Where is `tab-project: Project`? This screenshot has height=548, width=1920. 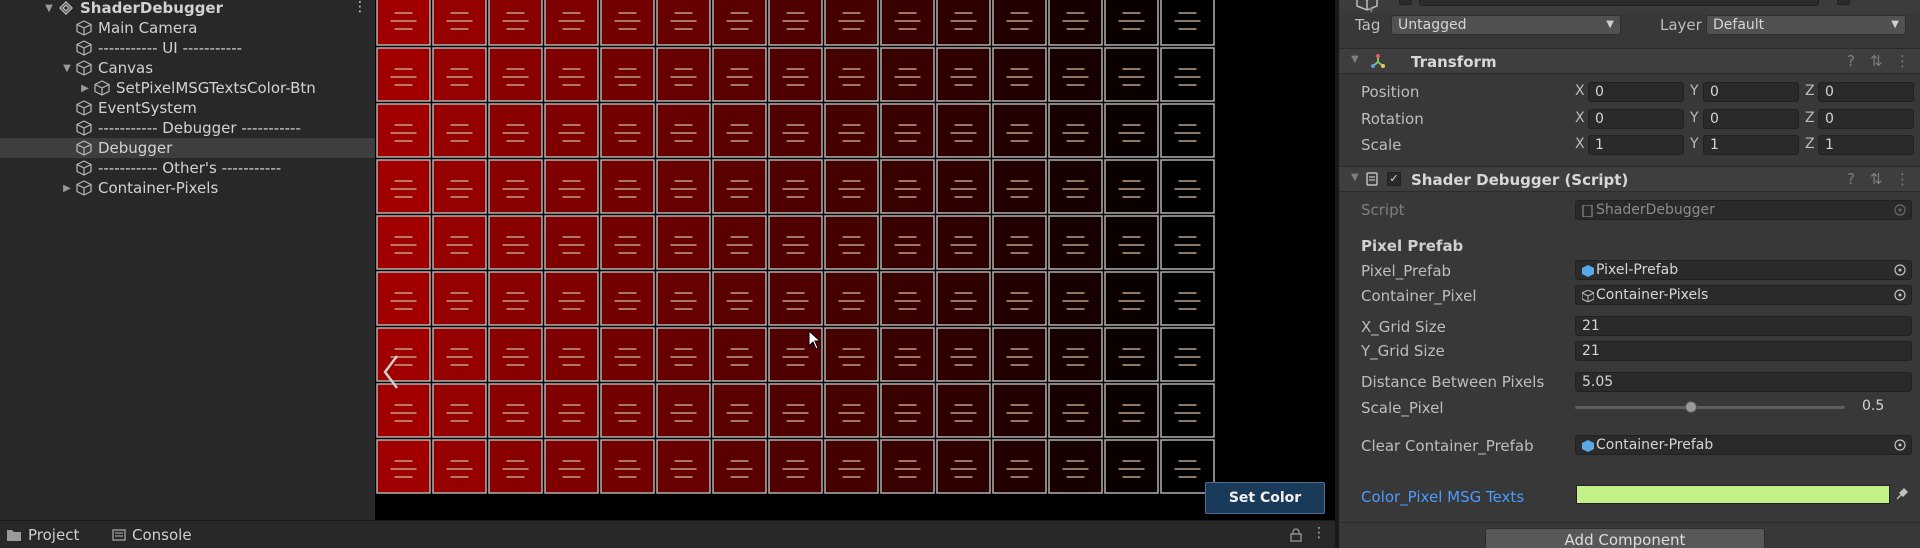
tab-project: Project is located at coordinates (42, 534).